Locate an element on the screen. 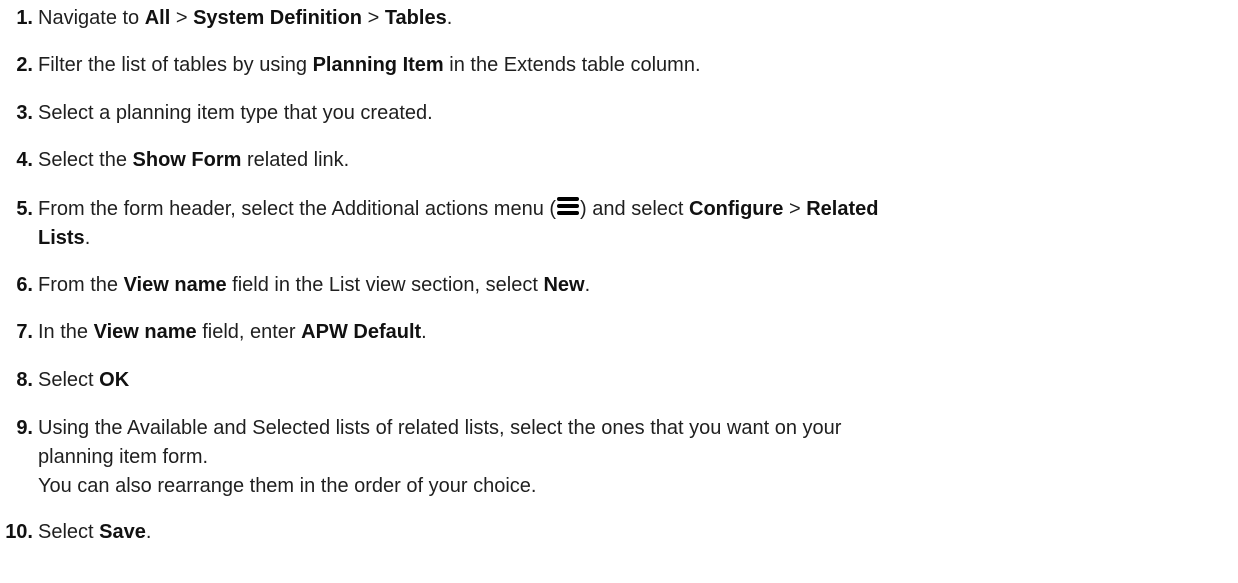 This screenshot has width=1238, height=583. ui-term-apw-default: APW Default is located at coordinates (361, 332).